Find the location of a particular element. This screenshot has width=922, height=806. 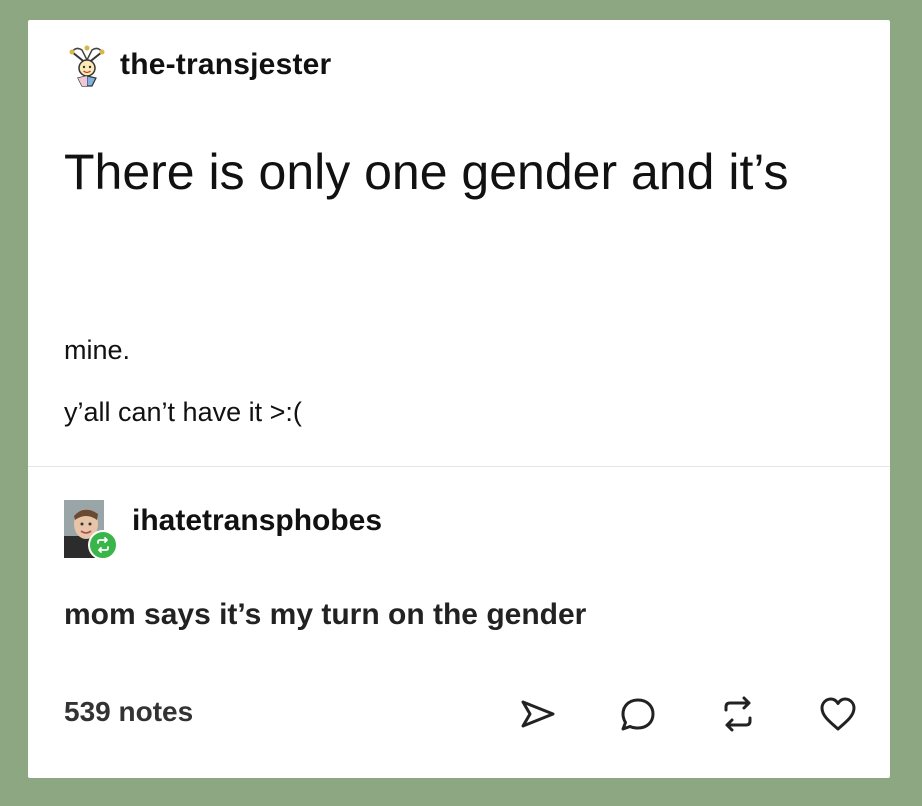

like-button is located at coordinates (838, 714).